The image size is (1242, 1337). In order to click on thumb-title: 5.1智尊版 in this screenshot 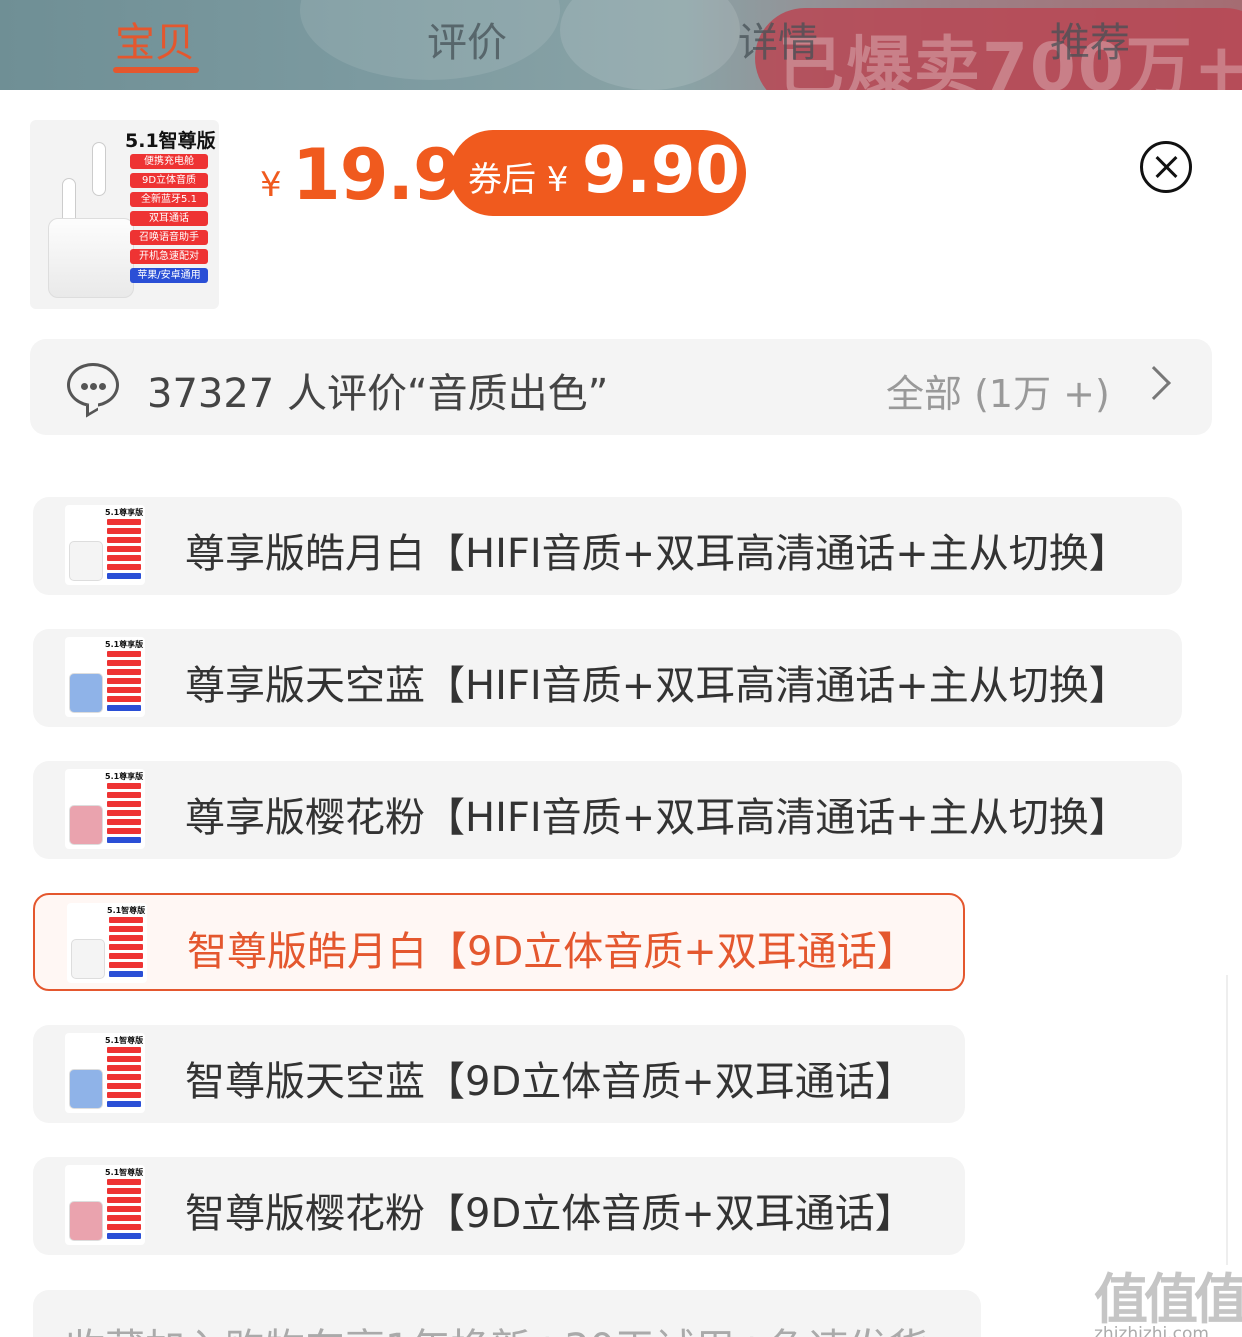, I will do `click(170, 141)`.